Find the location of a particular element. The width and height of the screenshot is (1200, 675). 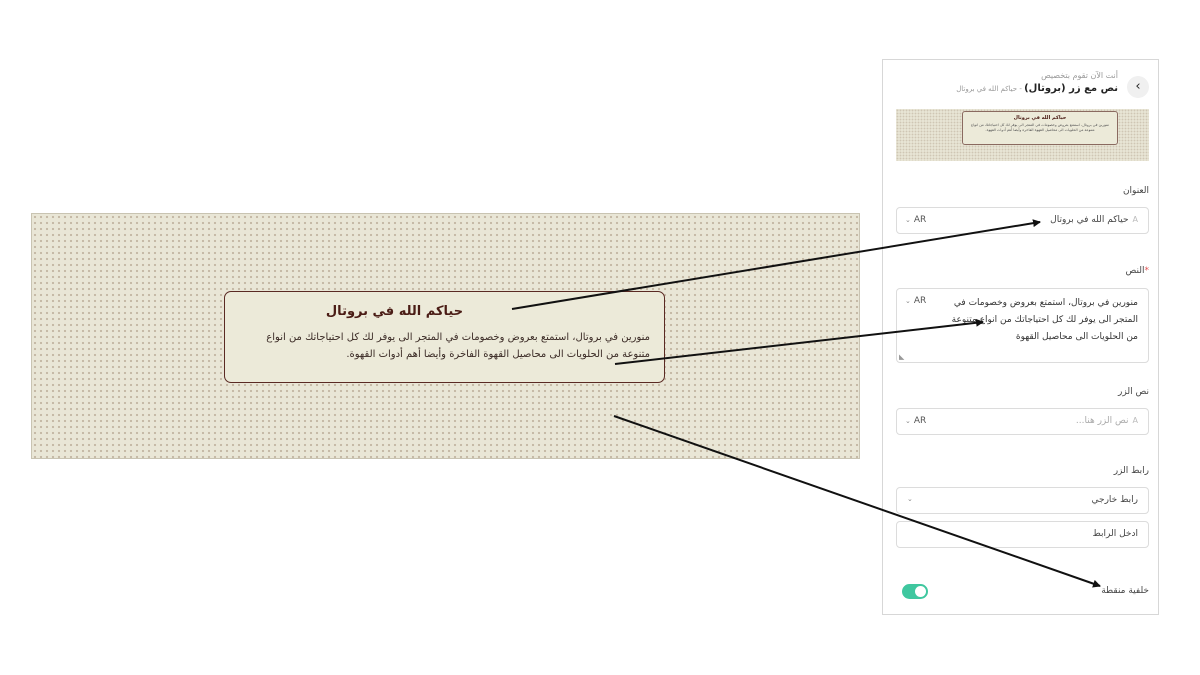

arrow-text is located at coordinates (799, 341).